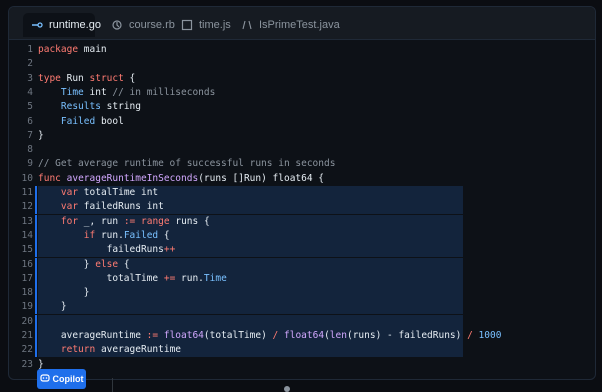 The image size is (602, 392). I want to click on line-code: Results string, so click(89, 107).